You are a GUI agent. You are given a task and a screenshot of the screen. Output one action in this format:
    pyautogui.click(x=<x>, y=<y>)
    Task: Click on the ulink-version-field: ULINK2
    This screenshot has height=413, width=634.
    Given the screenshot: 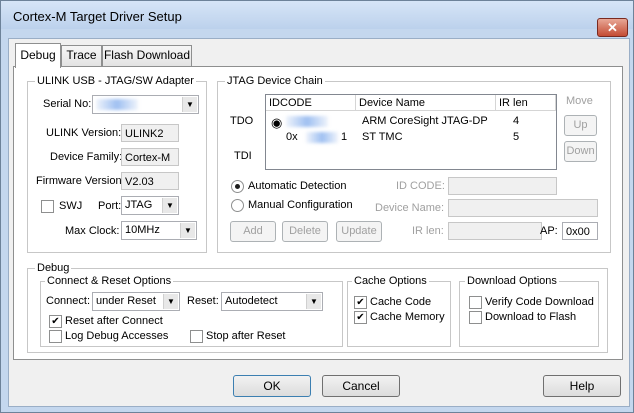 What is the action you would take?
    pyautogui.click(x=150, y=133)
    